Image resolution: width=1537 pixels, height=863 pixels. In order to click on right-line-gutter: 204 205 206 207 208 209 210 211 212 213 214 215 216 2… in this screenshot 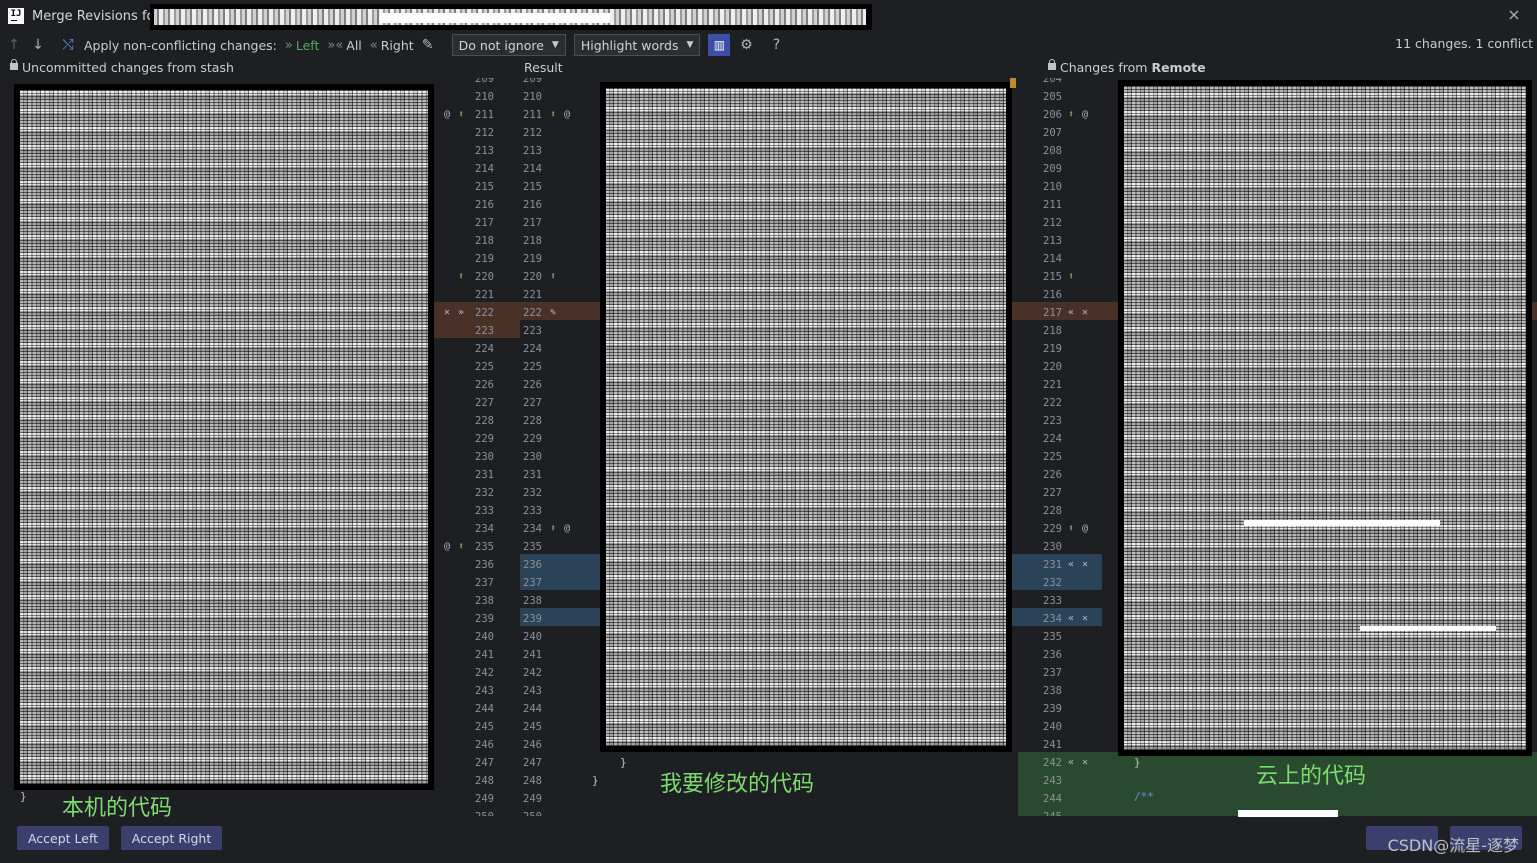, I will do `click(1060, 447)`.